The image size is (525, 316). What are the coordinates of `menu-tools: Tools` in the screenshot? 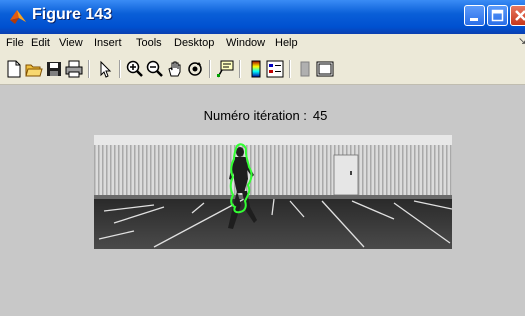 It's located at (149, 43).